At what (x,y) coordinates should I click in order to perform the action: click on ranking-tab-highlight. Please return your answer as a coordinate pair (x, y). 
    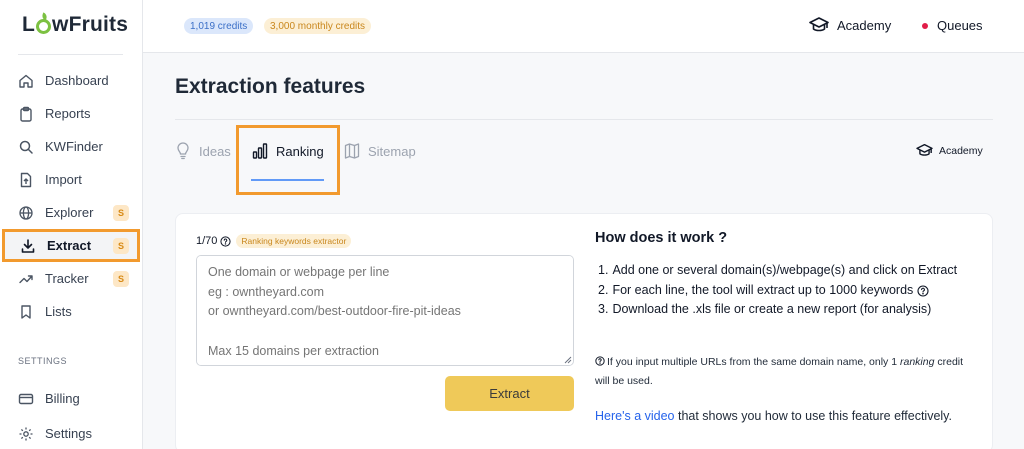
    Looking at the image, I should click on (288, 160).